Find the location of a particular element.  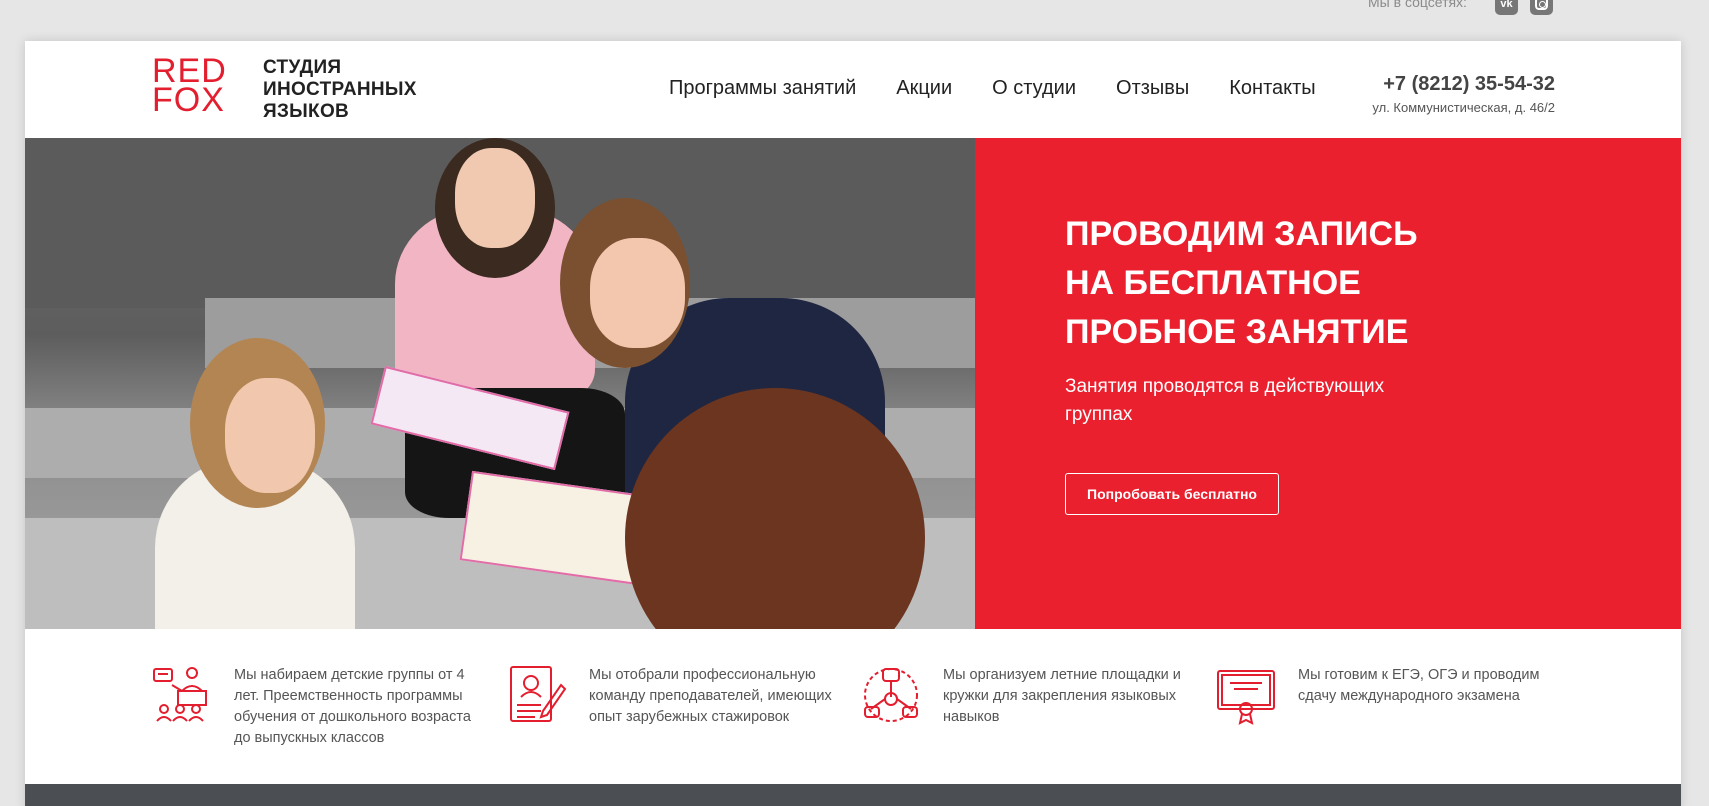

nav-item-contacts: Контакты is located at coordinates (1272, 88).